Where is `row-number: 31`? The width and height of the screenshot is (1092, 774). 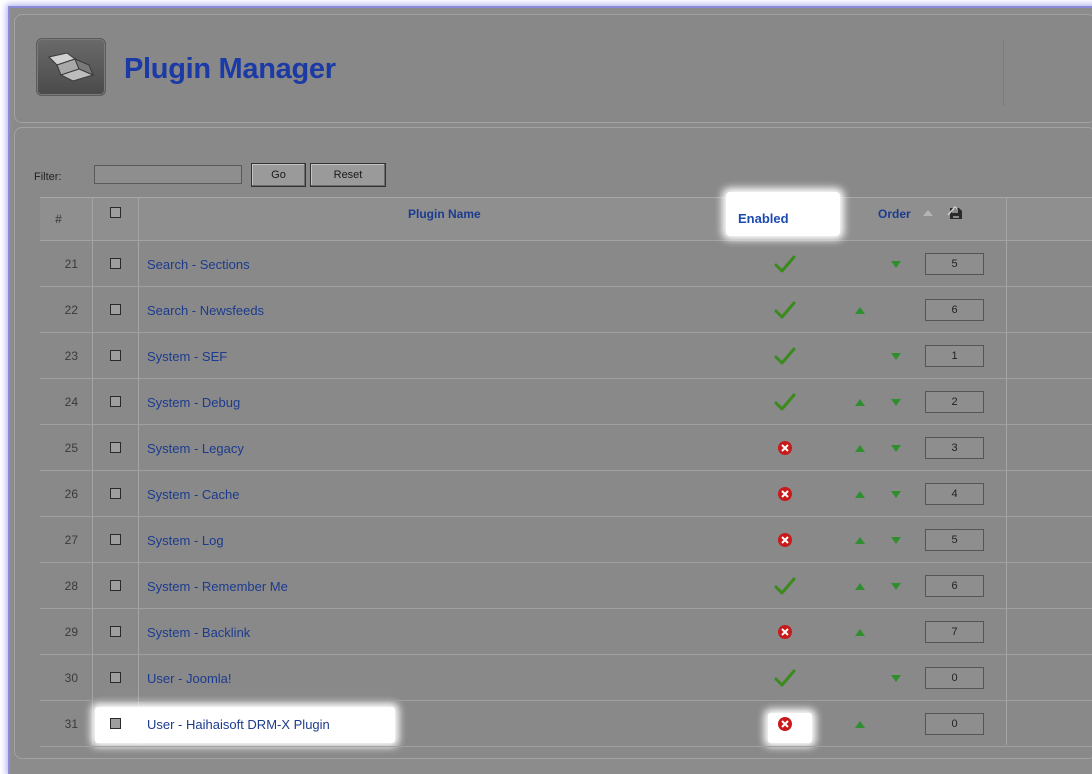
row-number: 31 is located at coordinates (71, 724).